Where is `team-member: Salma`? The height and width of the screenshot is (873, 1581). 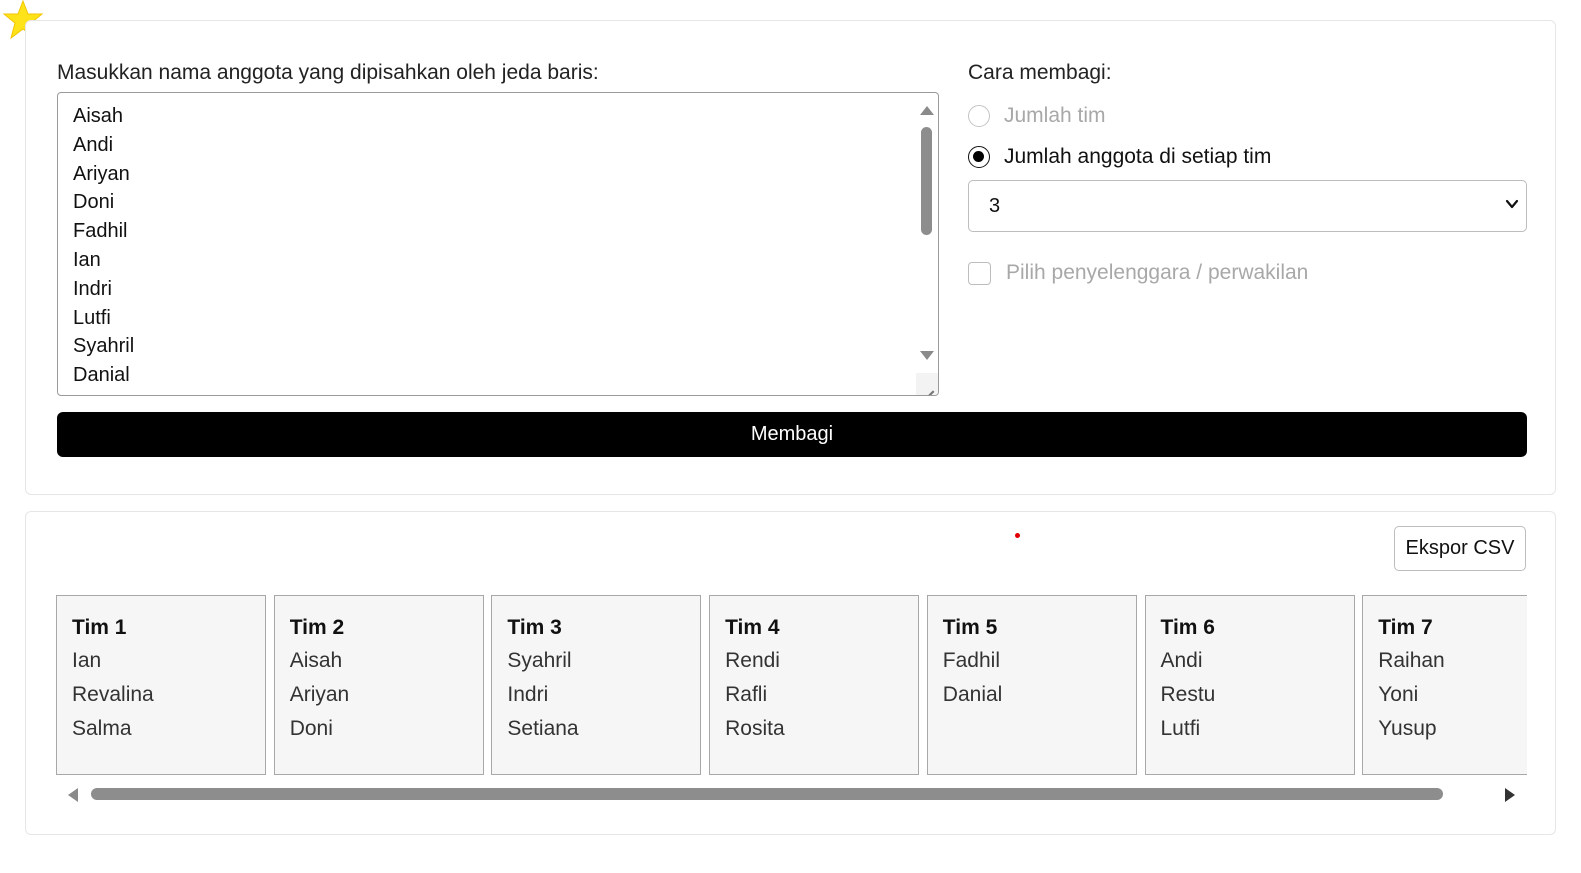
team-member: Salma is located at coordinates (102, 728).